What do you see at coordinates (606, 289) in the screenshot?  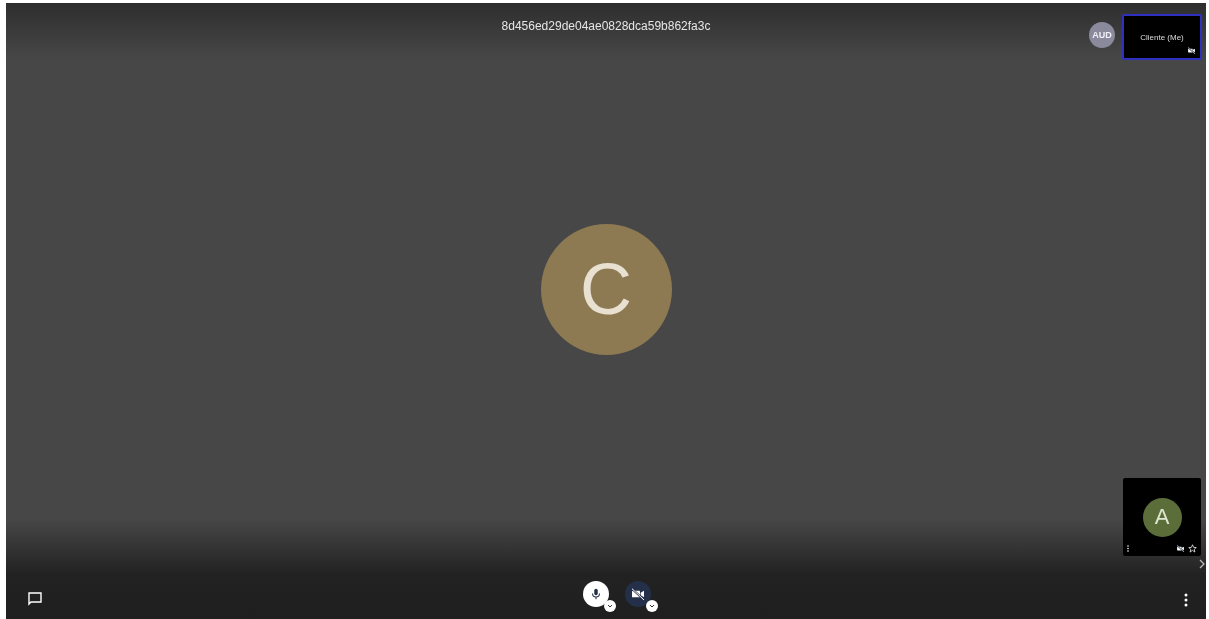 I see `speaker-avatar: C` at bounding box center [606, 289].